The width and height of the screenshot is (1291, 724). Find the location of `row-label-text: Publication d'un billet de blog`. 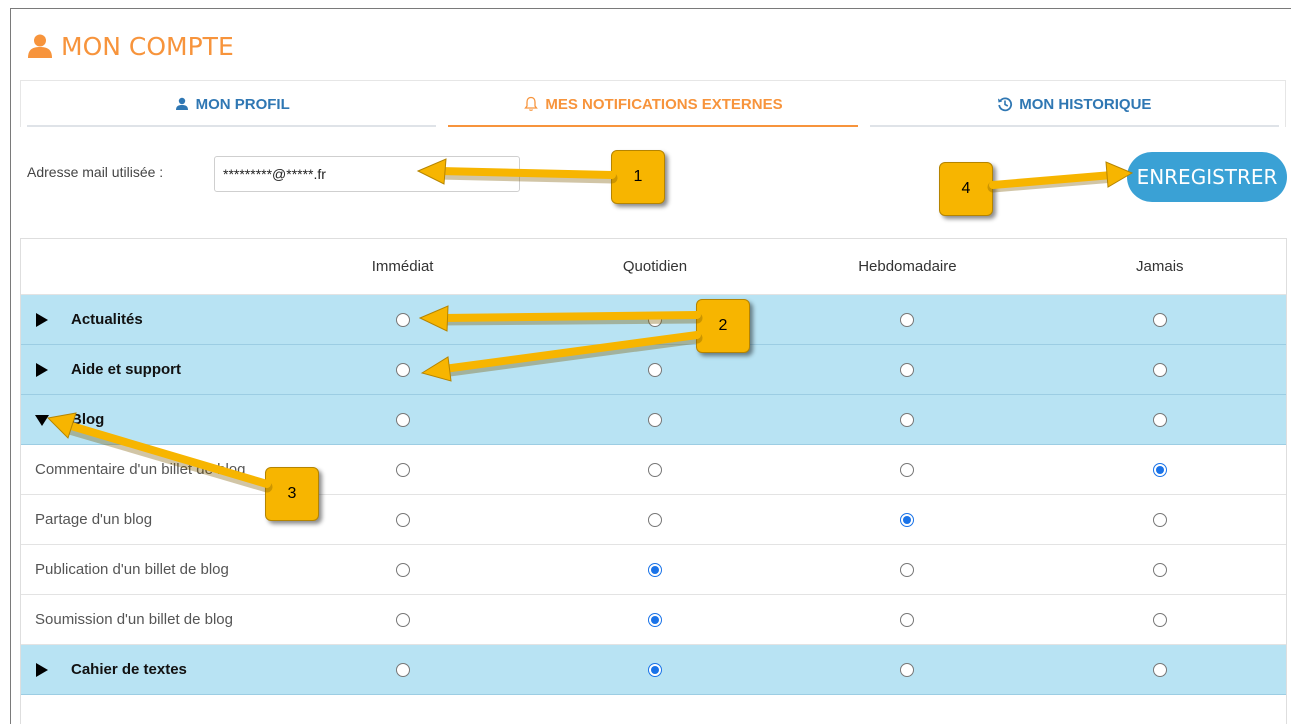

row-label-text: Publication d'un billet de blog is located at coordinates (132, 569).